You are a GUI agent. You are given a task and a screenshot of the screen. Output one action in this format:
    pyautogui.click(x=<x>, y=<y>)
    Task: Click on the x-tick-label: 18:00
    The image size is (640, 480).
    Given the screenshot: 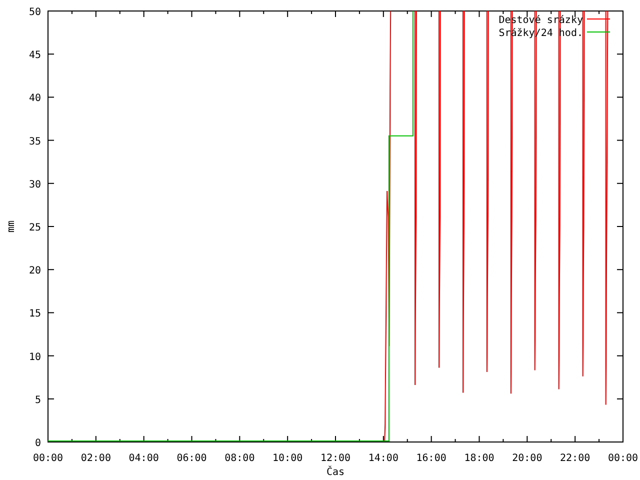 What is the action you would take?
    pyautogui.click(x=479, y=458)
    